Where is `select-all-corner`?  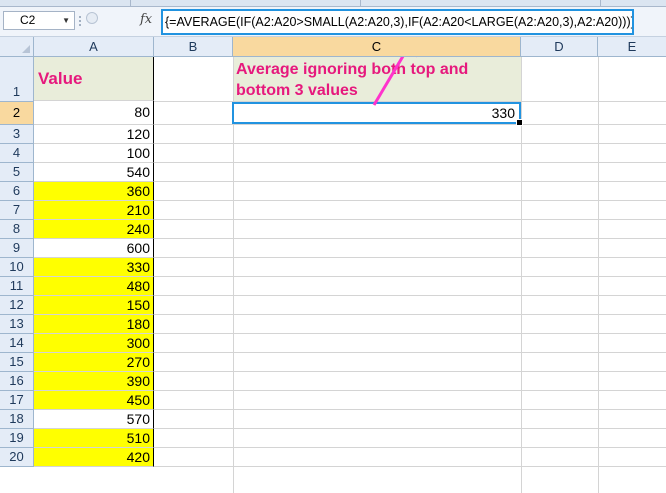 select-all-corner is located at coordinates (17, 46).